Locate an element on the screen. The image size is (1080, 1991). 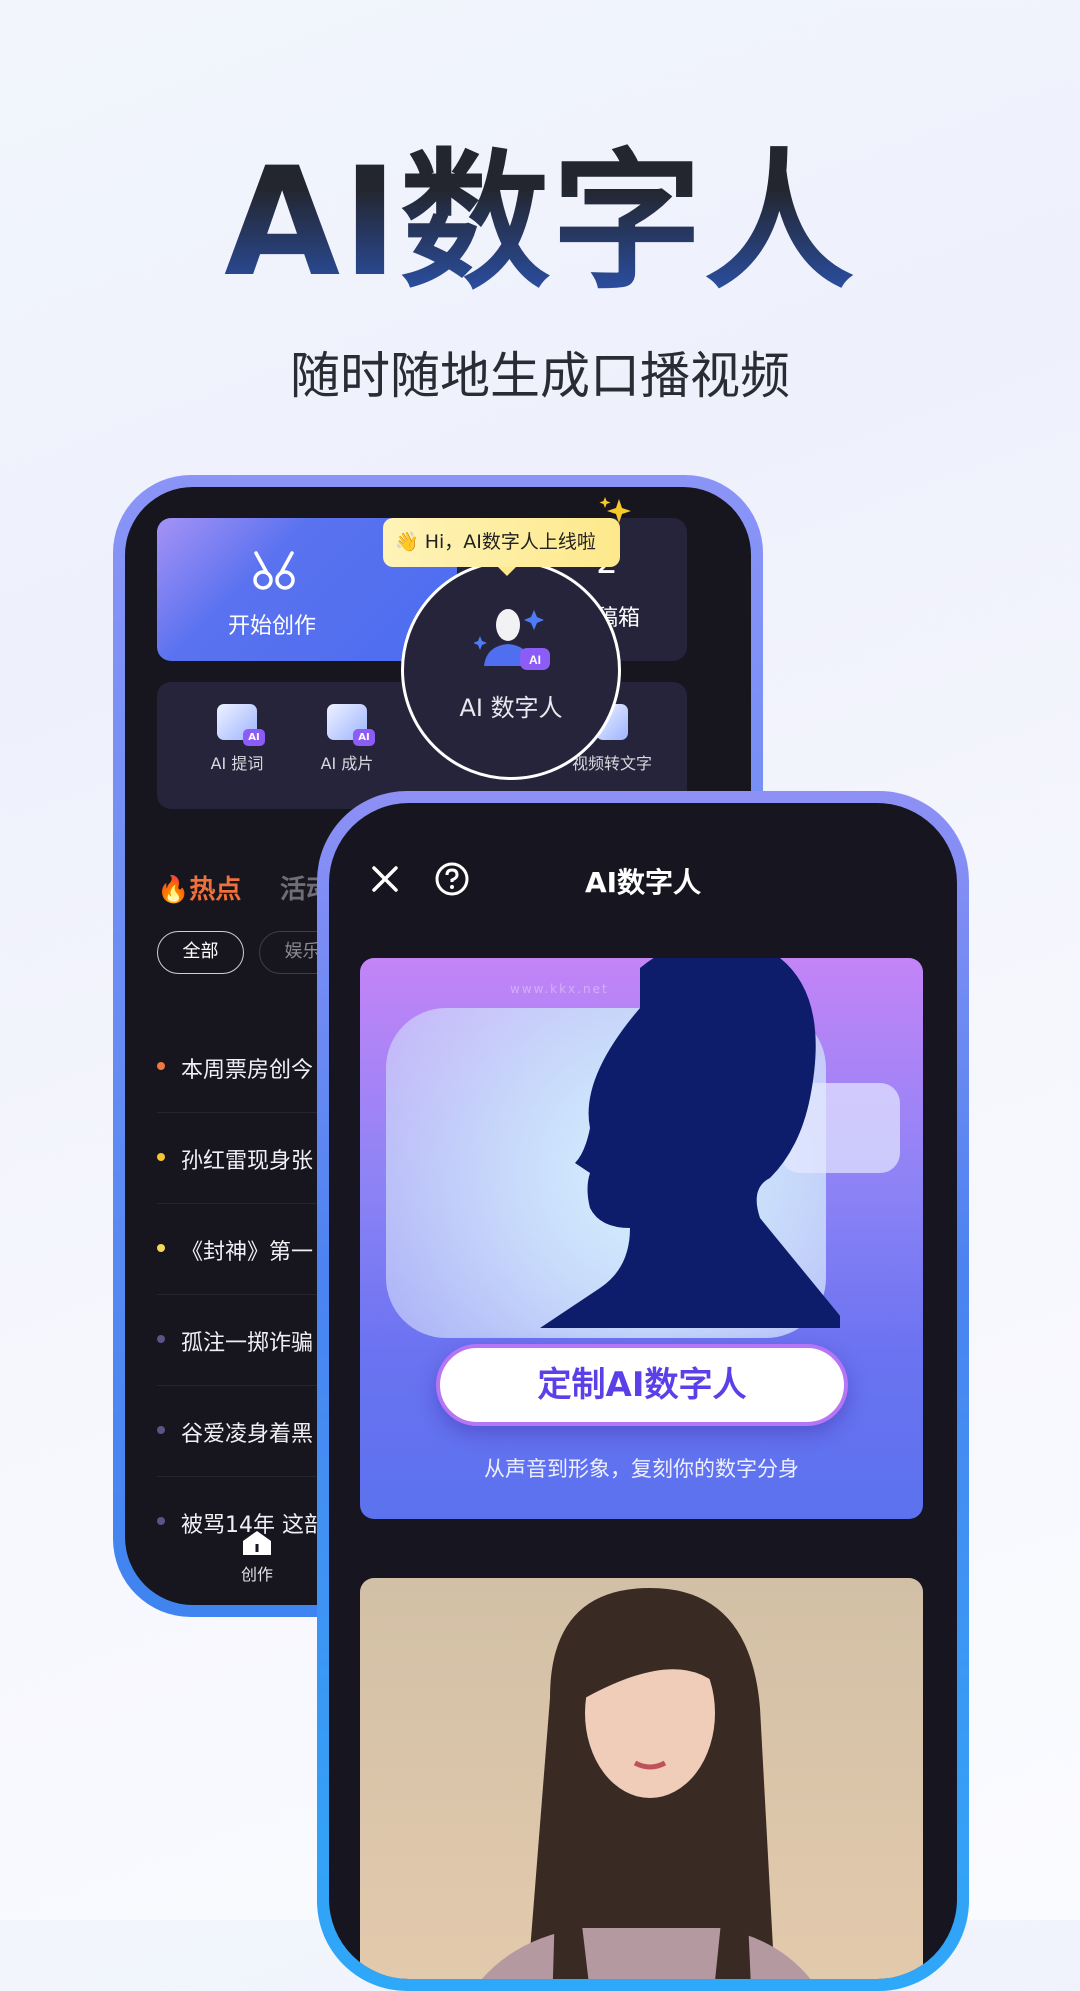
silhouette-image is located at coordinates (690, 1143).